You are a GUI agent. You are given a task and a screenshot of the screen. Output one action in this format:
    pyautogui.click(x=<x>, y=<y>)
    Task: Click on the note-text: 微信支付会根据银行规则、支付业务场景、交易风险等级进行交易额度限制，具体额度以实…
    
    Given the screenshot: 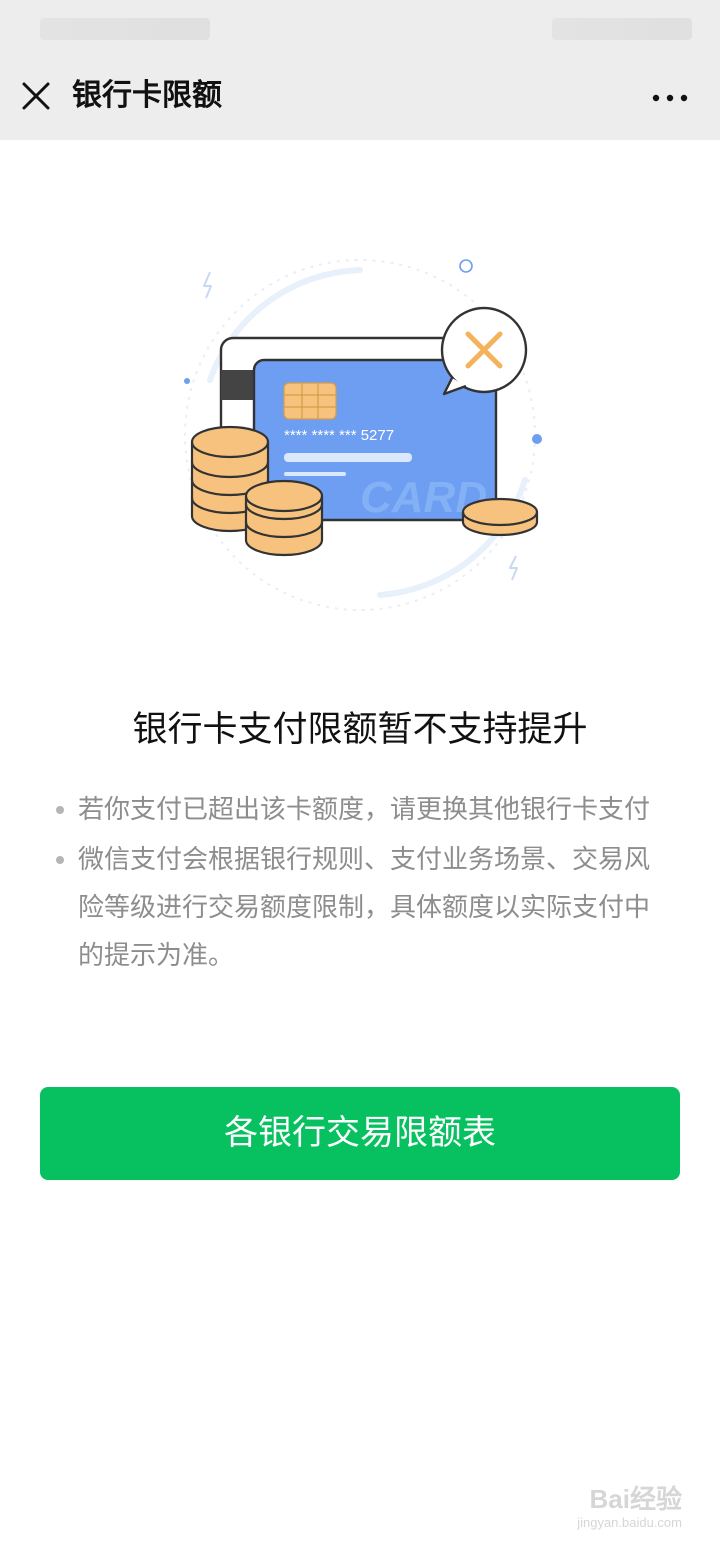 What is the action you would take?
    pyautogui.click(x=364, y=908)
    